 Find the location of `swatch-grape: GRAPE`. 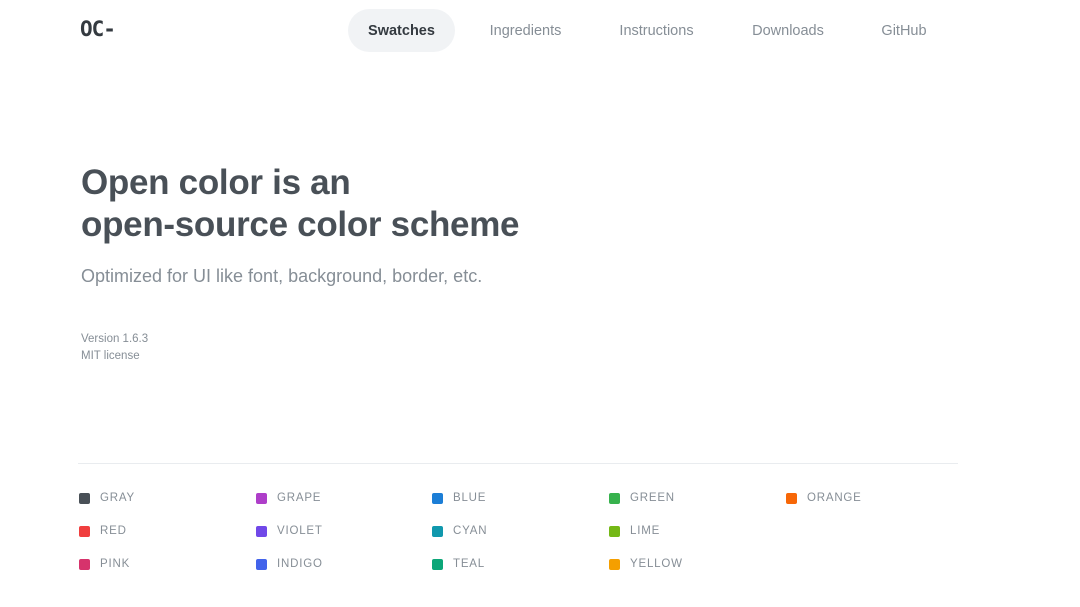

swatch-grape: GRAPE is located at coordinates (288, 498).